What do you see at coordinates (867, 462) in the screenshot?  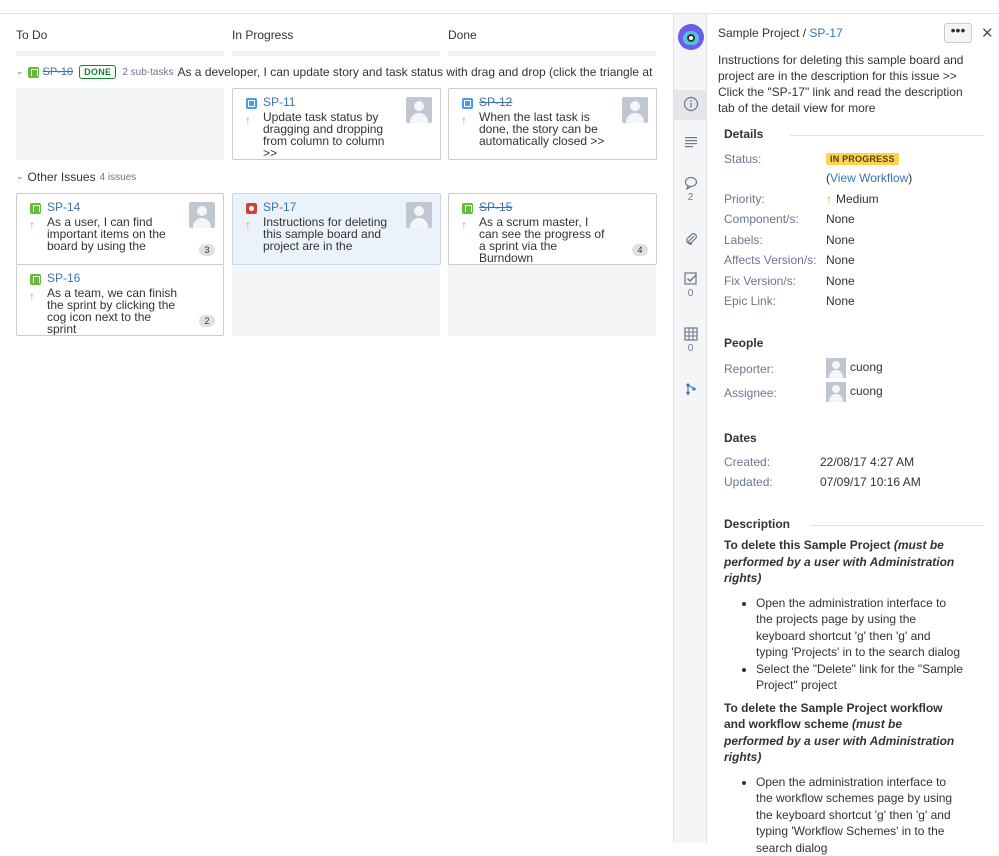 I see `created-value: 22/08/17 4:27 AM` at bounding box center [867, 462].